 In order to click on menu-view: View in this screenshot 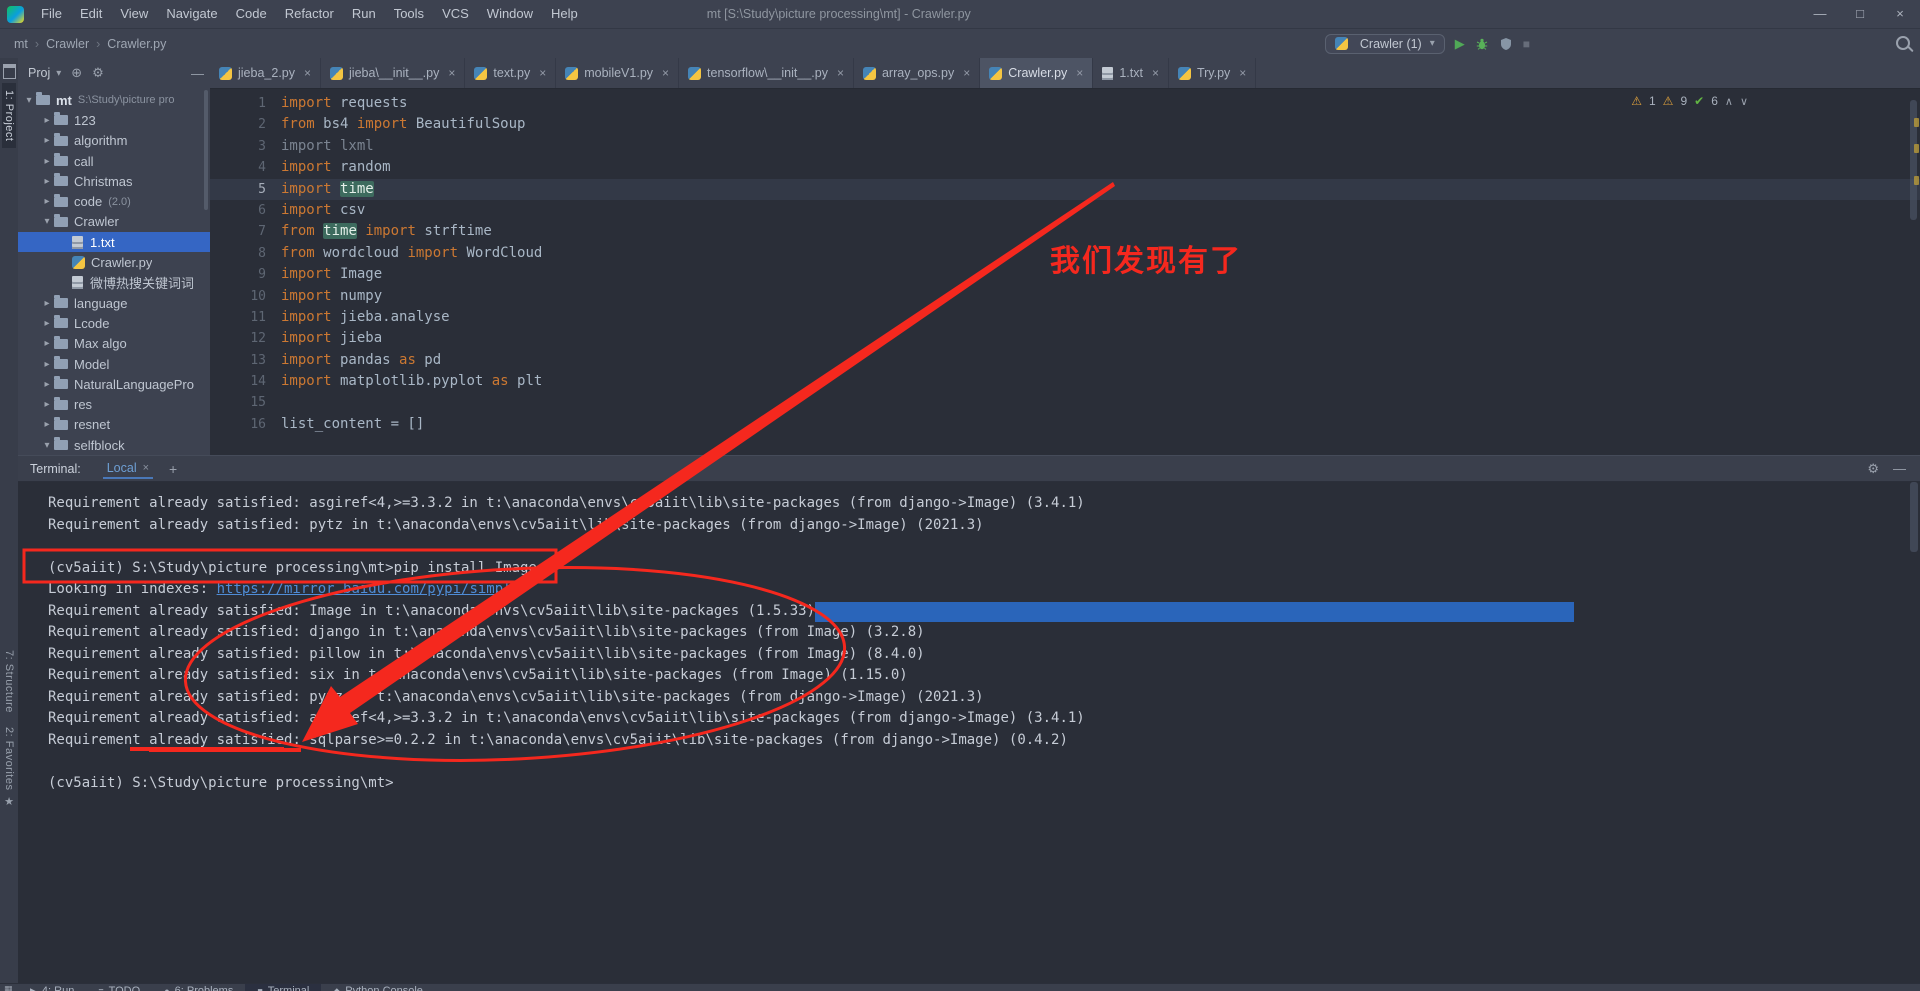, I will do `click(134, 14)`.